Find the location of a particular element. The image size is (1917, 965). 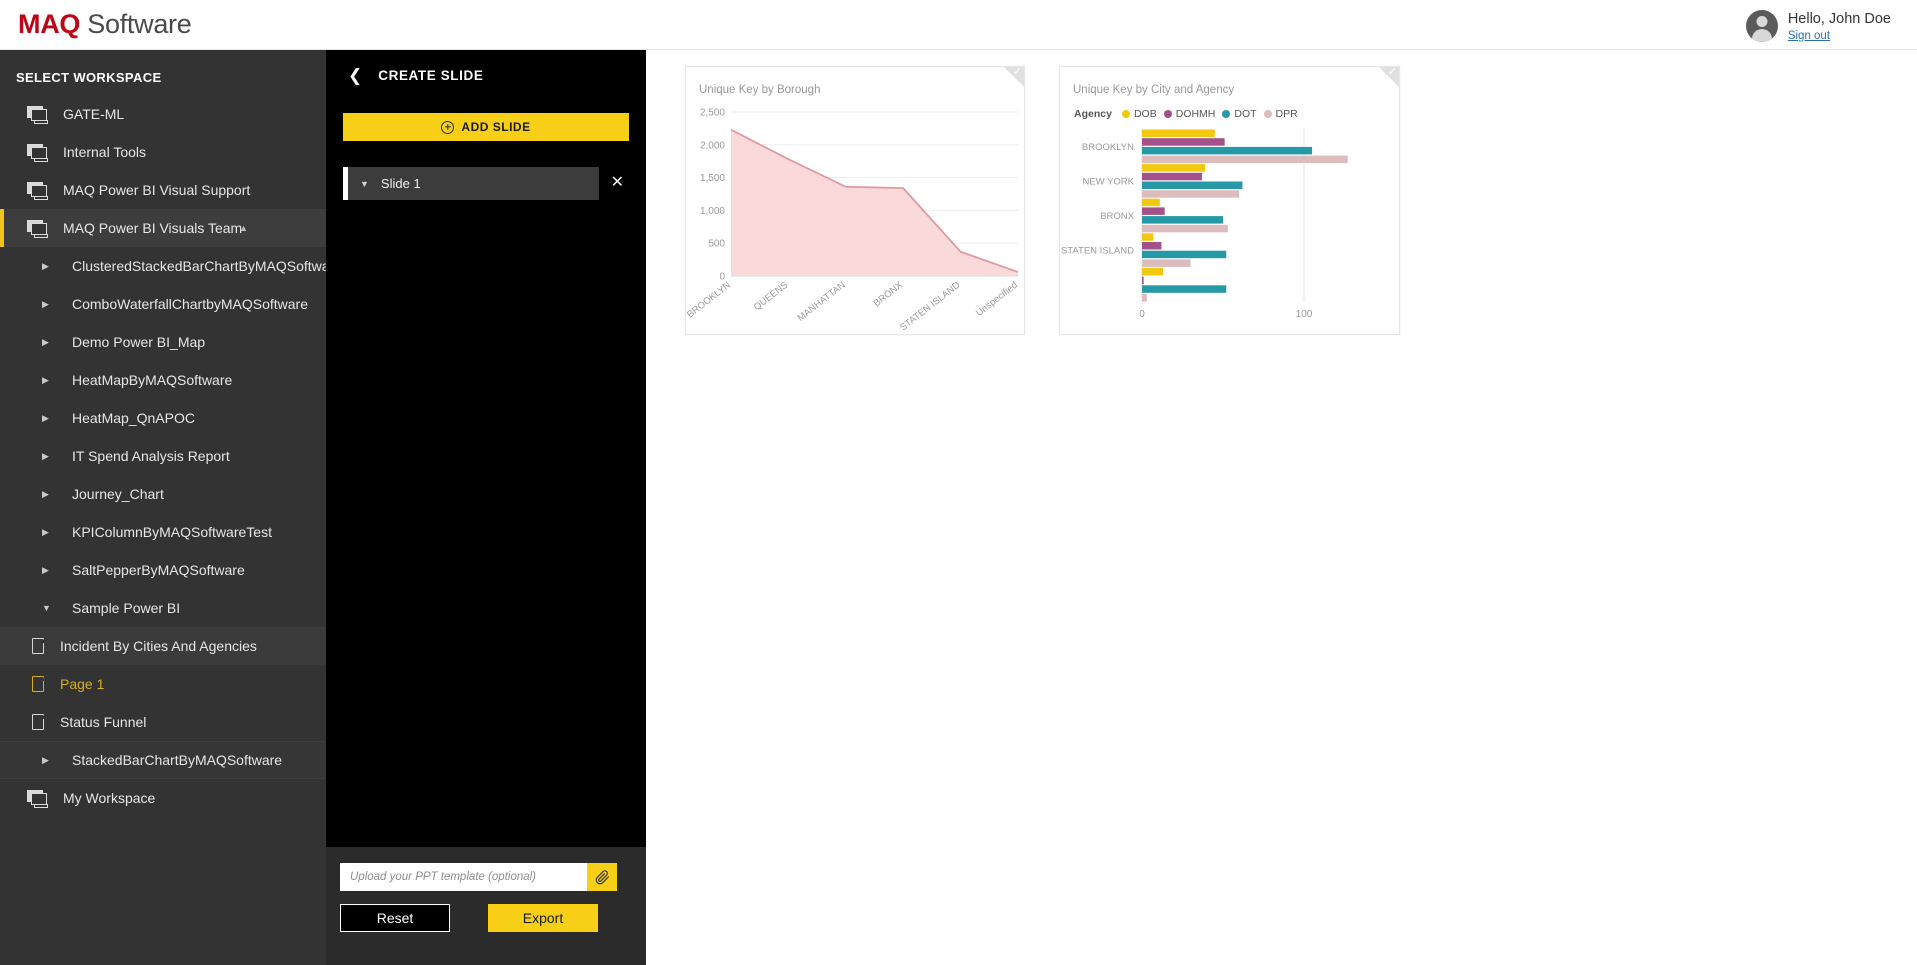

sidebar-item-label: ComboWaterfallChartbyMAQSoftware is located at coordinates (190, 304).